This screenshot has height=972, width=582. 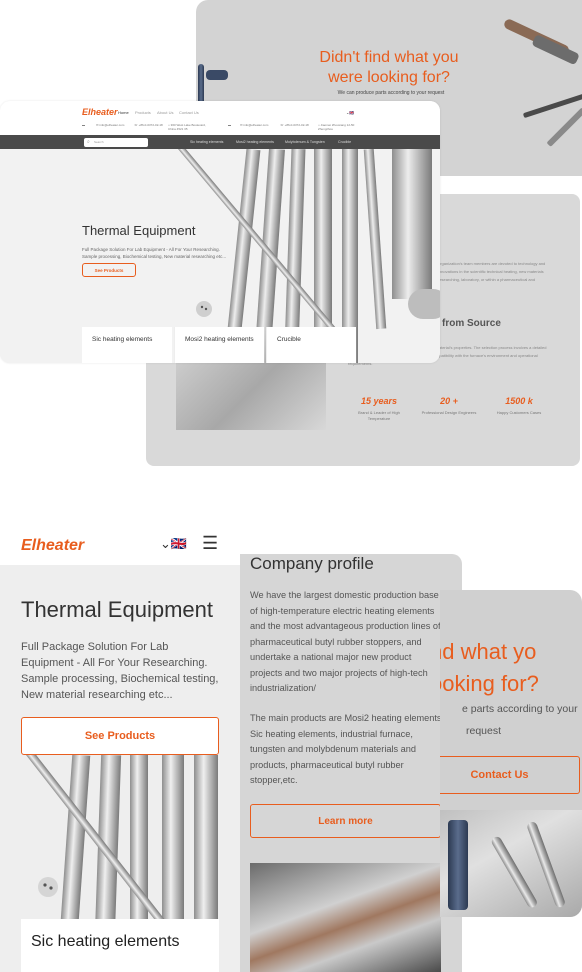 I want to click on category-sic: Sic heating elements, so click(x=206, y=142).